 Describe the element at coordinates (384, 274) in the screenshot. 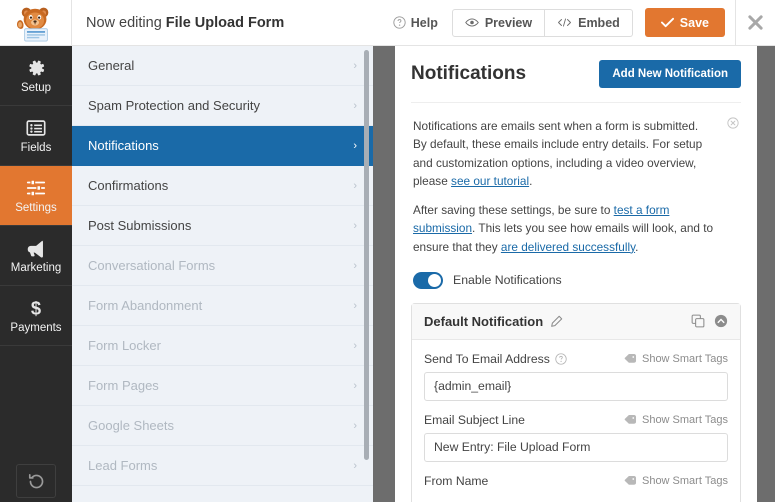

I see `panel-divider-scrollbar` at that location.